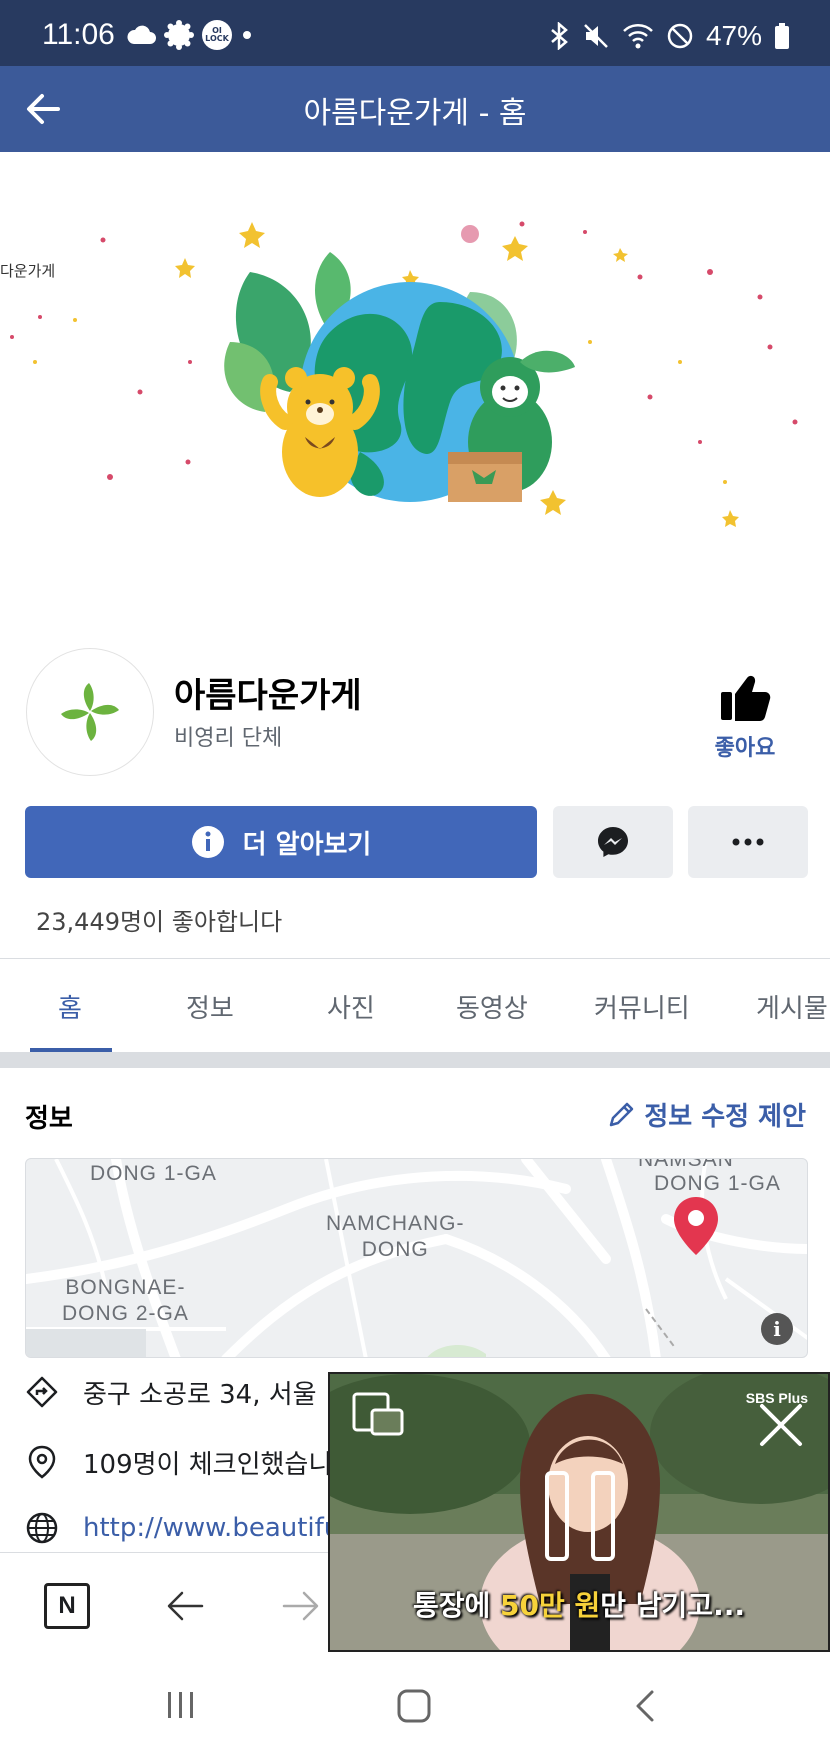 This screenshot has width=830, height=1752. Describe the element at coordinates (211, 1528) in the screenshot. I see `website-link: http://www.beautifu` at that location.